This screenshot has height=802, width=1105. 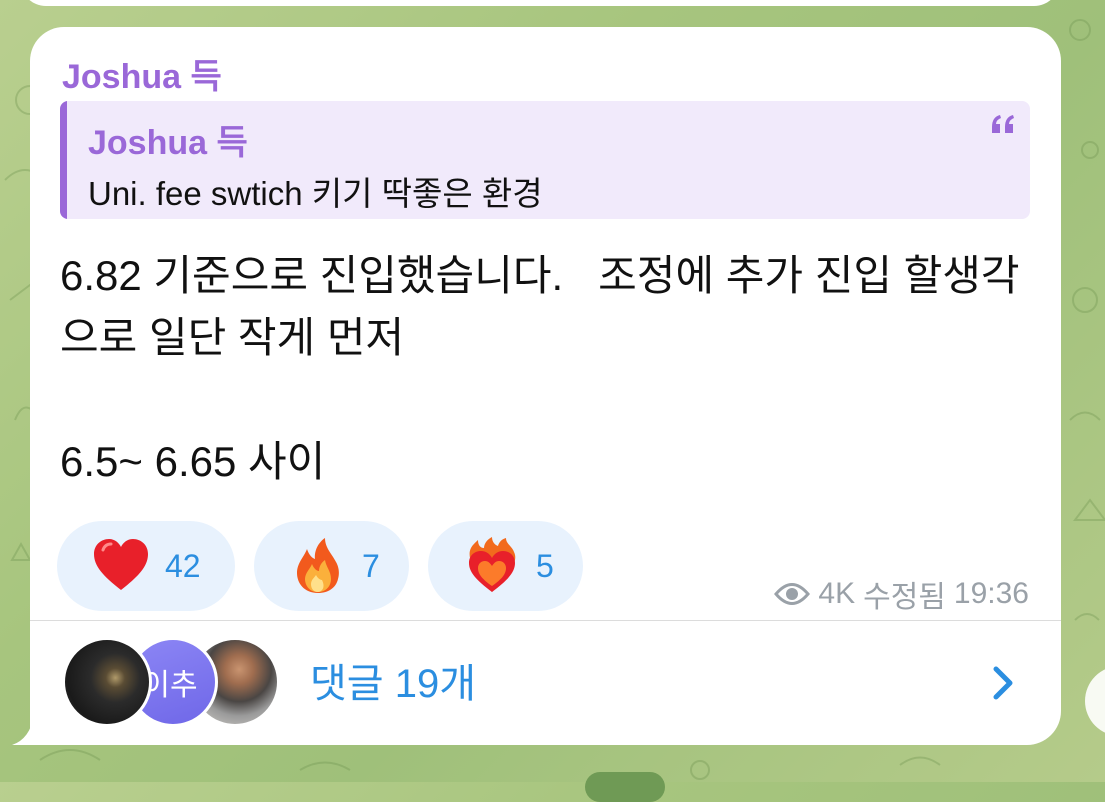 I want to click on reply-text: Uni. fee swtich 키기 딱좋은 환경, so click(x=315, y=193).